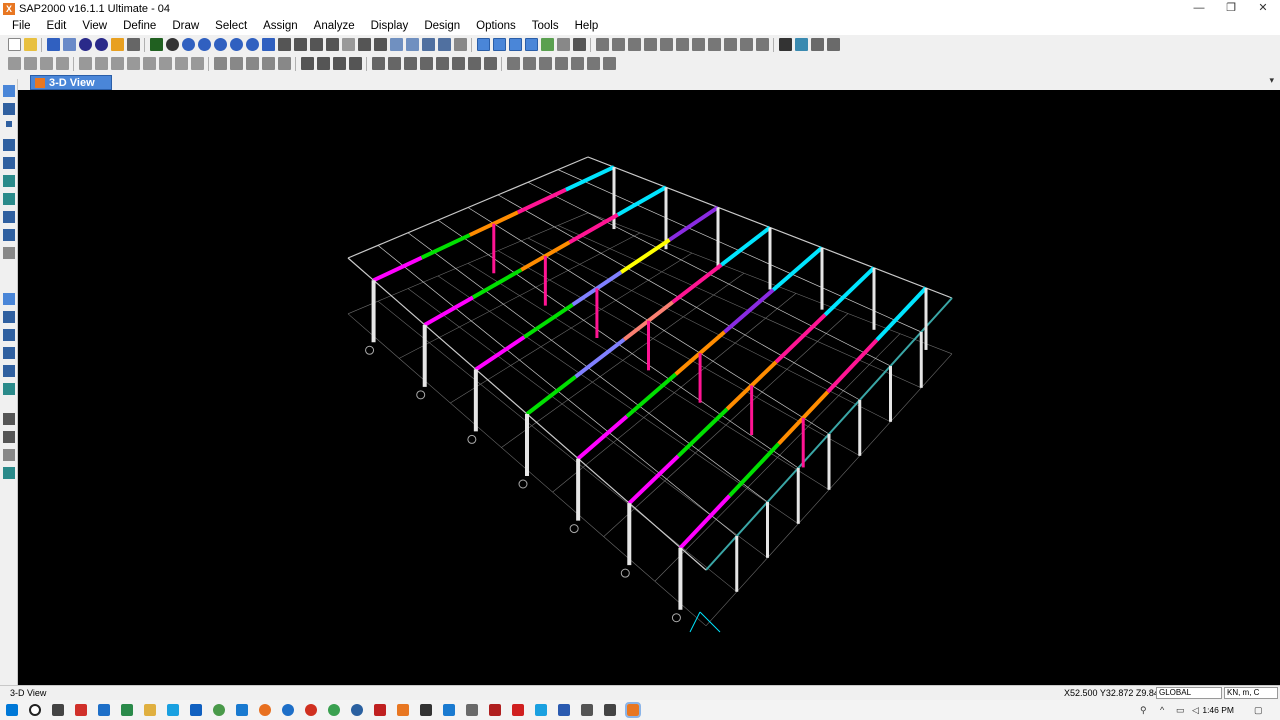  Describe the element at coordinates (587, 26) in the screenshot. I see `menu-help: Help` at that location.